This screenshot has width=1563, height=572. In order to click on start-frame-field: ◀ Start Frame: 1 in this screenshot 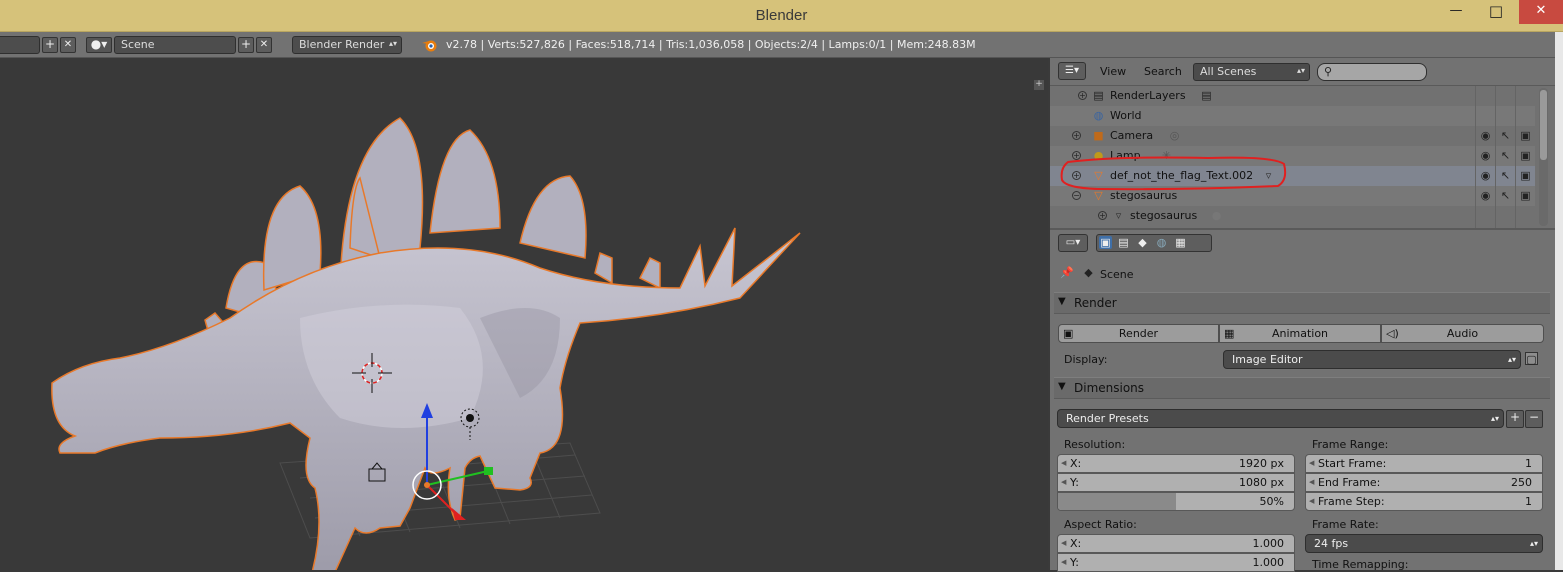, I will do `click(1424, 463)`.